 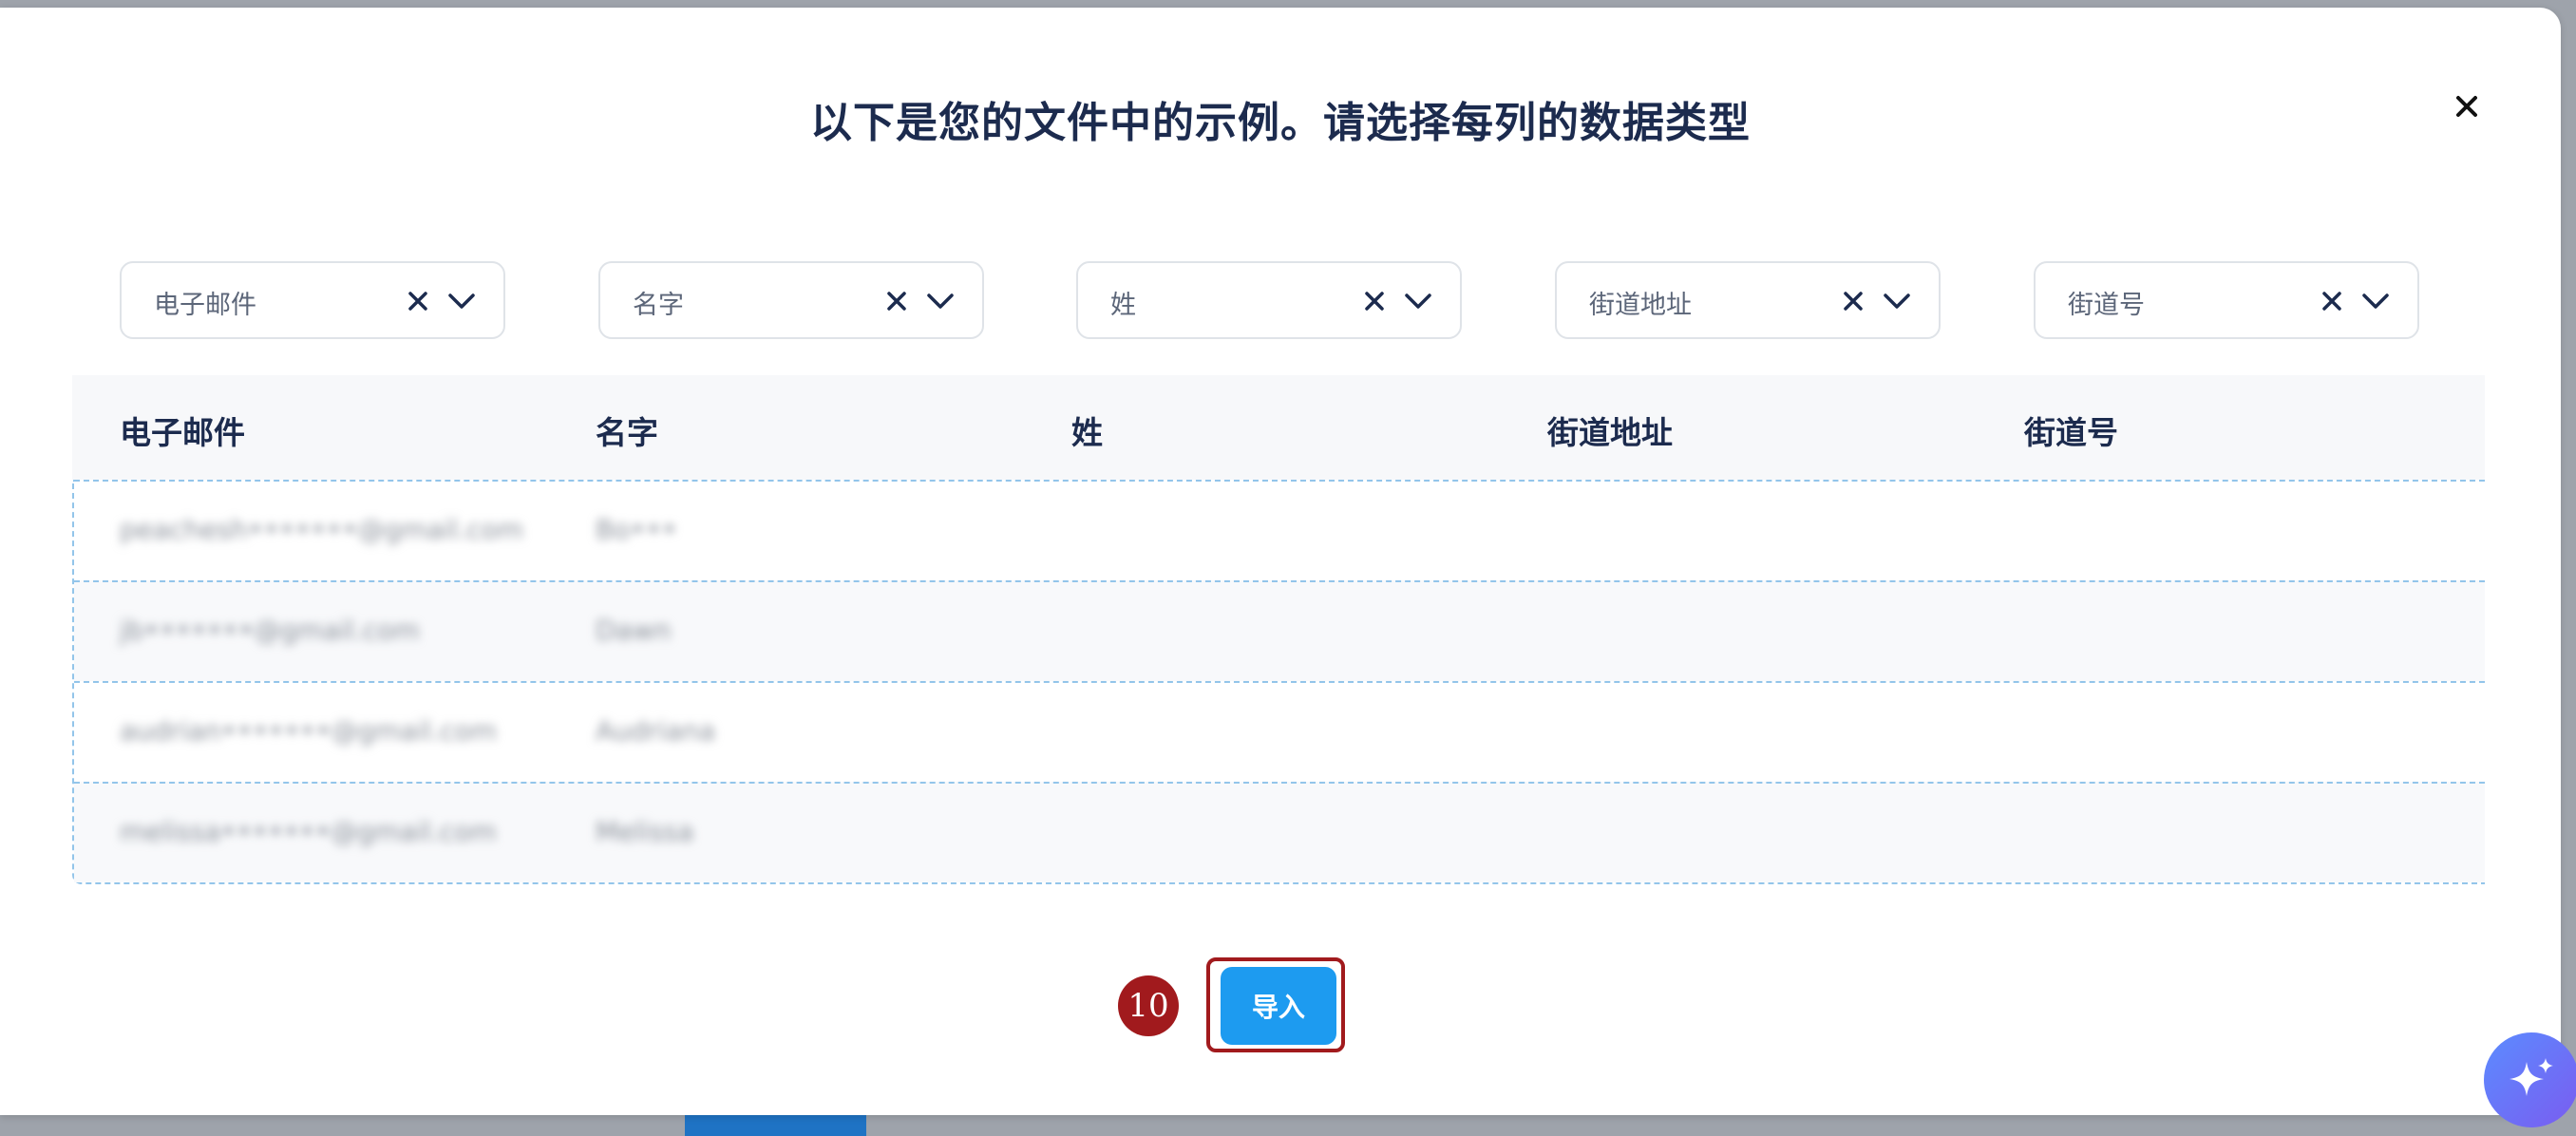 What do you see at coordinates (1123, 306) in the screenshot?
I see `select-value: 姓` at bounding box center [1123, 306].